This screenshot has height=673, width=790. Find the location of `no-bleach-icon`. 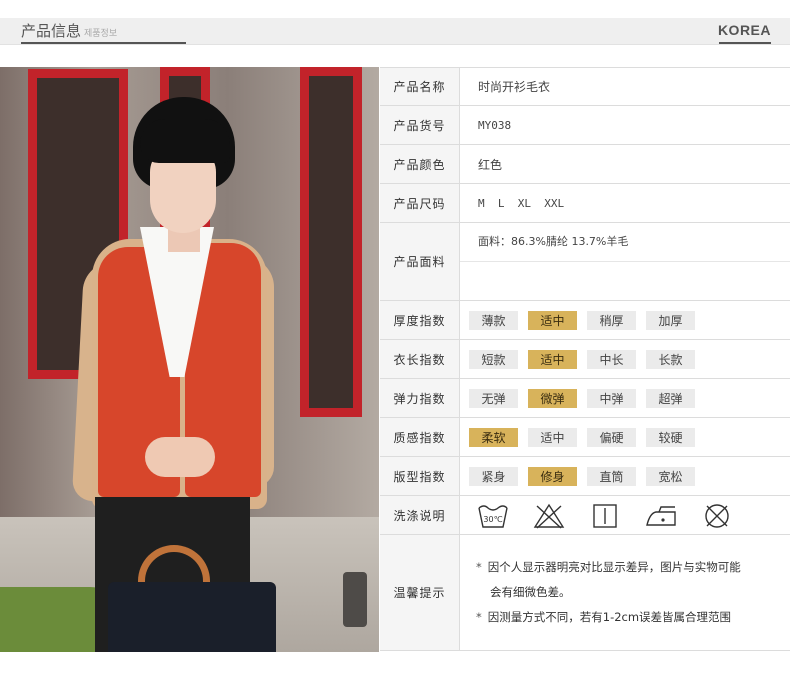

no-bleach-icon is located at coordinates (549, 516).